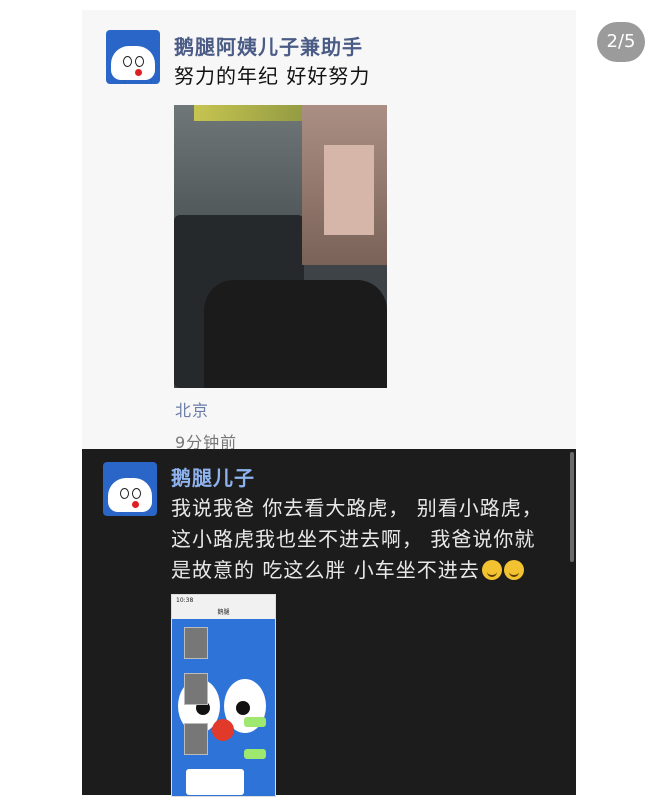  Describe the element at coordinates (213, 476) in the screenshot. I see `post-author-name: 鹅腿儿子` at that location.